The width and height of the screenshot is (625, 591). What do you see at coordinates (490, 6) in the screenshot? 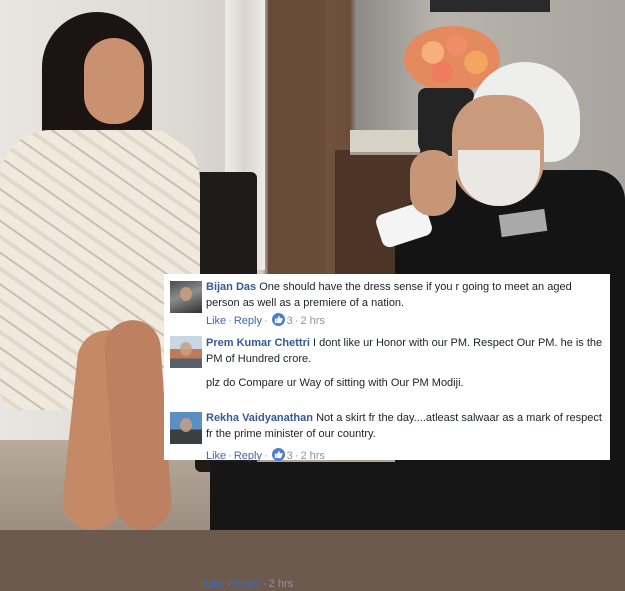
I see `wall-frame` at bounding box center [490, 6].